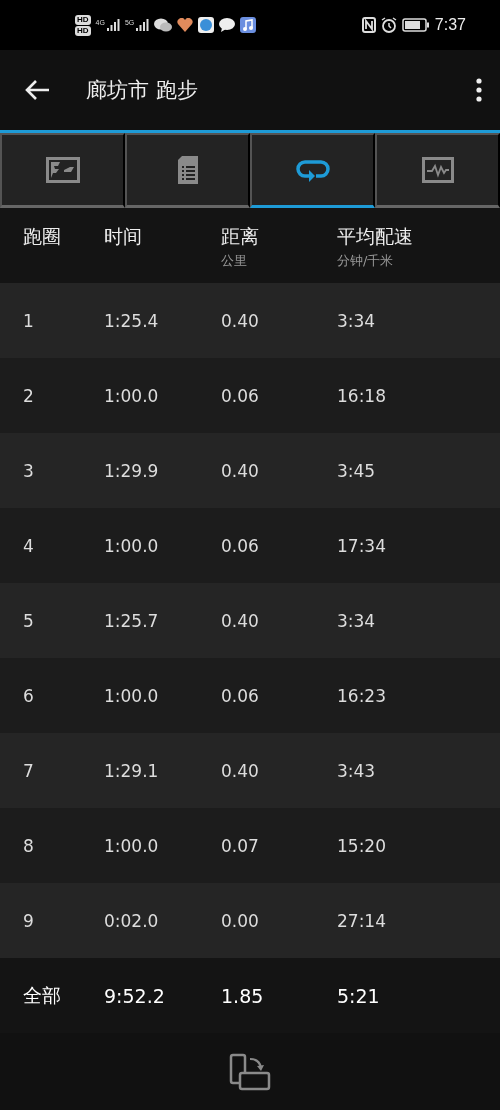 The image size is (500, 1110). I want to click on chat-icon, so click(163, 25).